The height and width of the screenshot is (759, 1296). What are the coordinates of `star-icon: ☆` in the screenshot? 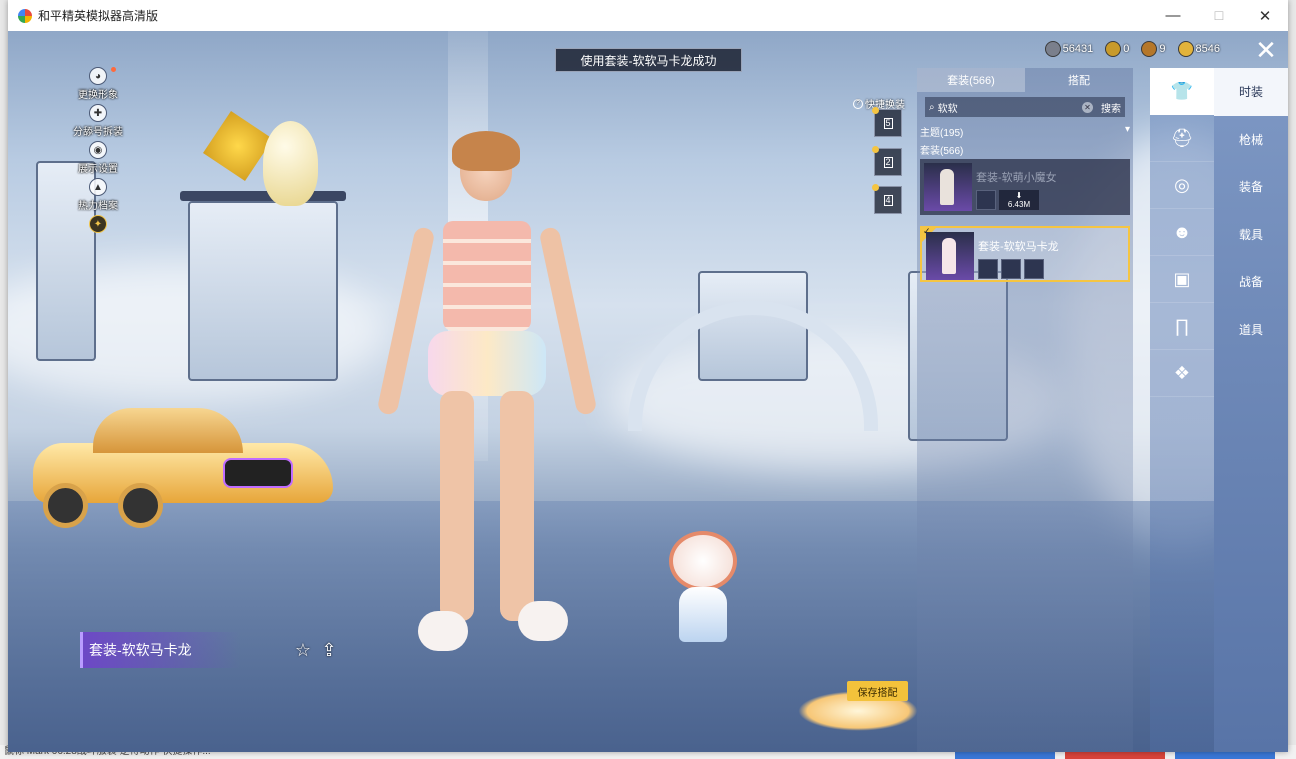 It's located at (303, 650).